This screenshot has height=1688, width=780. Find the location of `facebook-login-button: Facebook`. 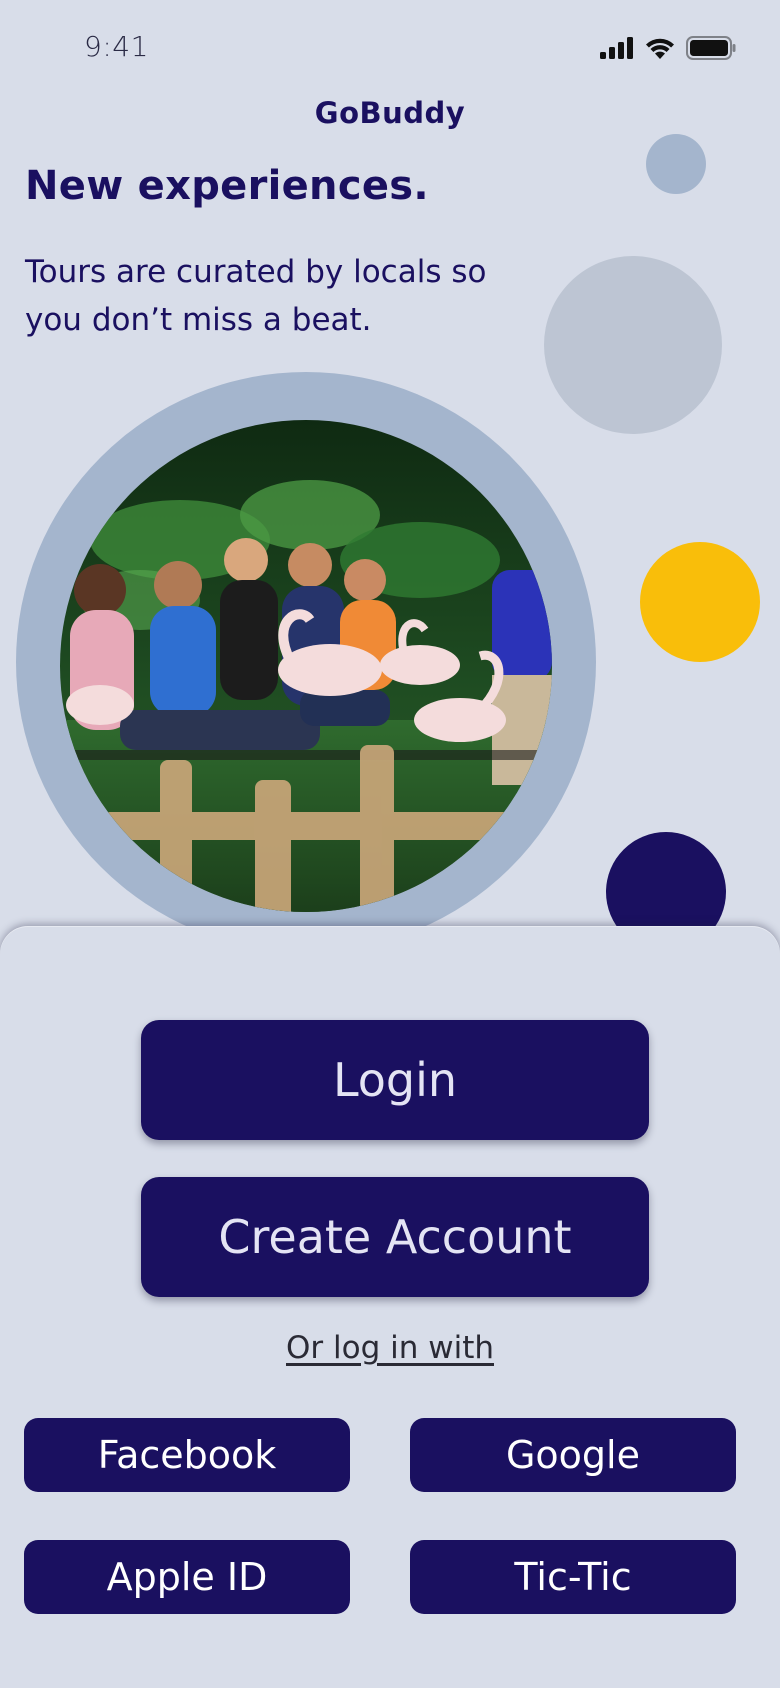

facebook-login-button: Facebook is located at coordinates (187, 1455).